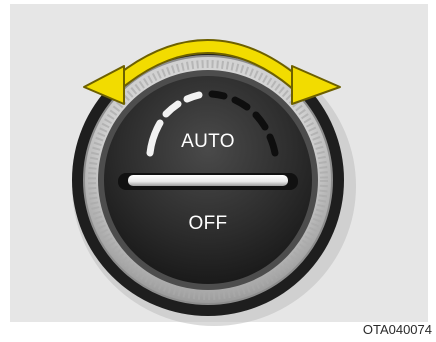 This screenshot has width=436, height=342. Describe the element at coordinates (397, 329) in the screenshot. I see `figure-code: OTA040074` at that location.